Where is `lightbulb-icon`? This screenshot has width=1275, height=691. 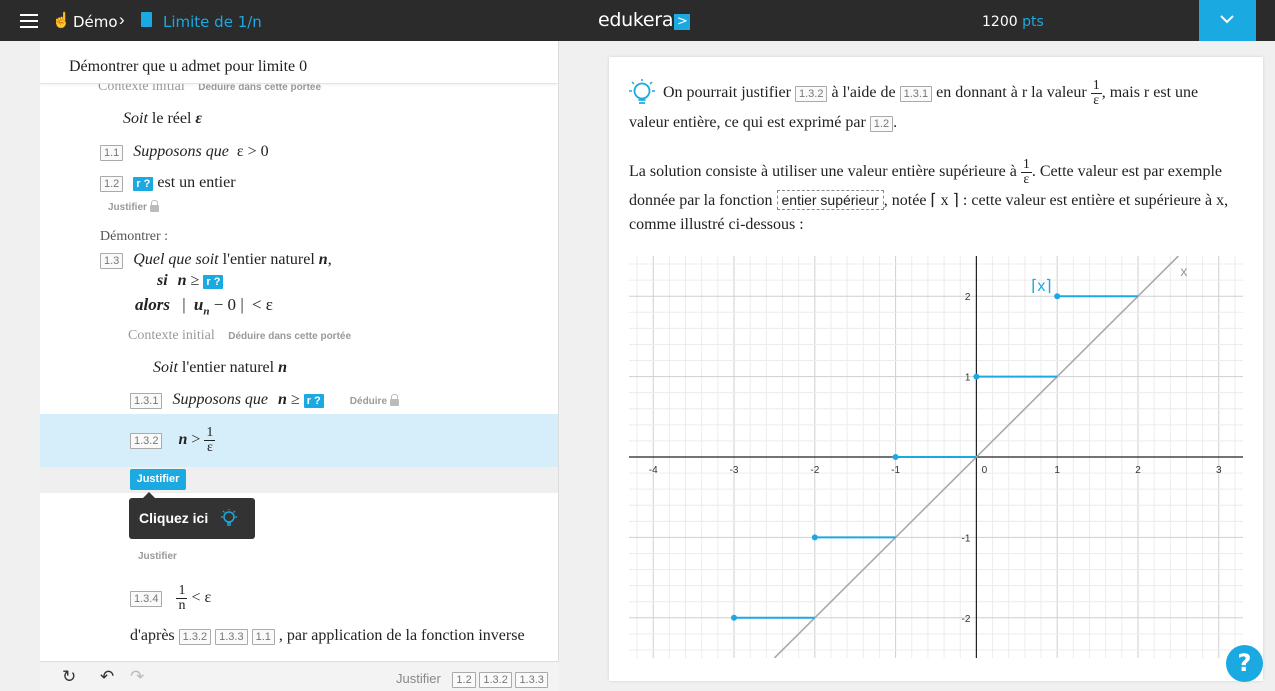
lightbulb-icon is located at coordinates (229, 517).